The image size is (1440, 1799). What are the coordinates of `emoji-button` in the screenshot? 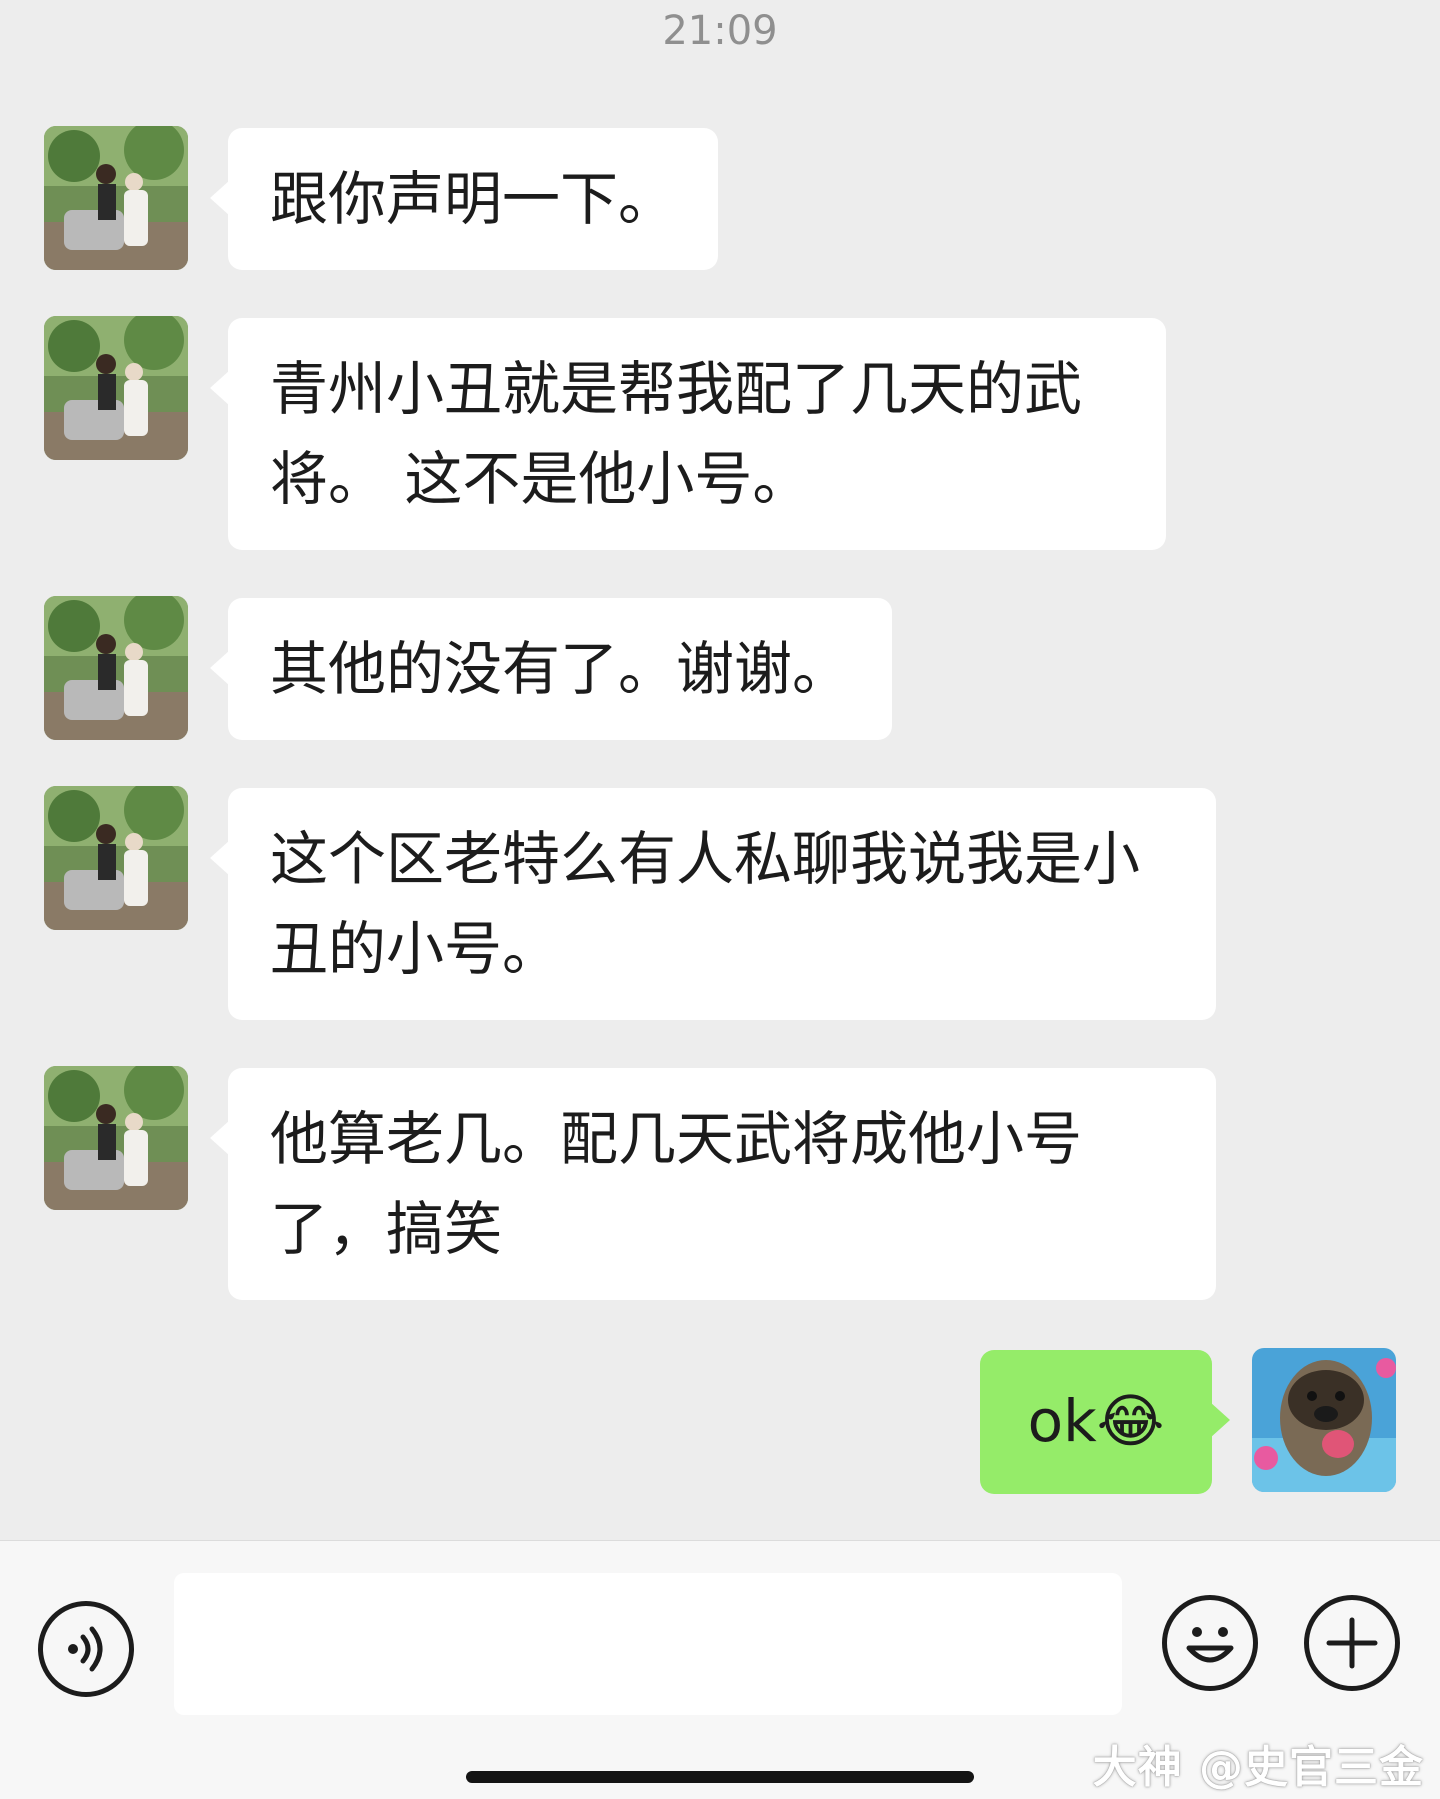 It's located at (1210, 1643).